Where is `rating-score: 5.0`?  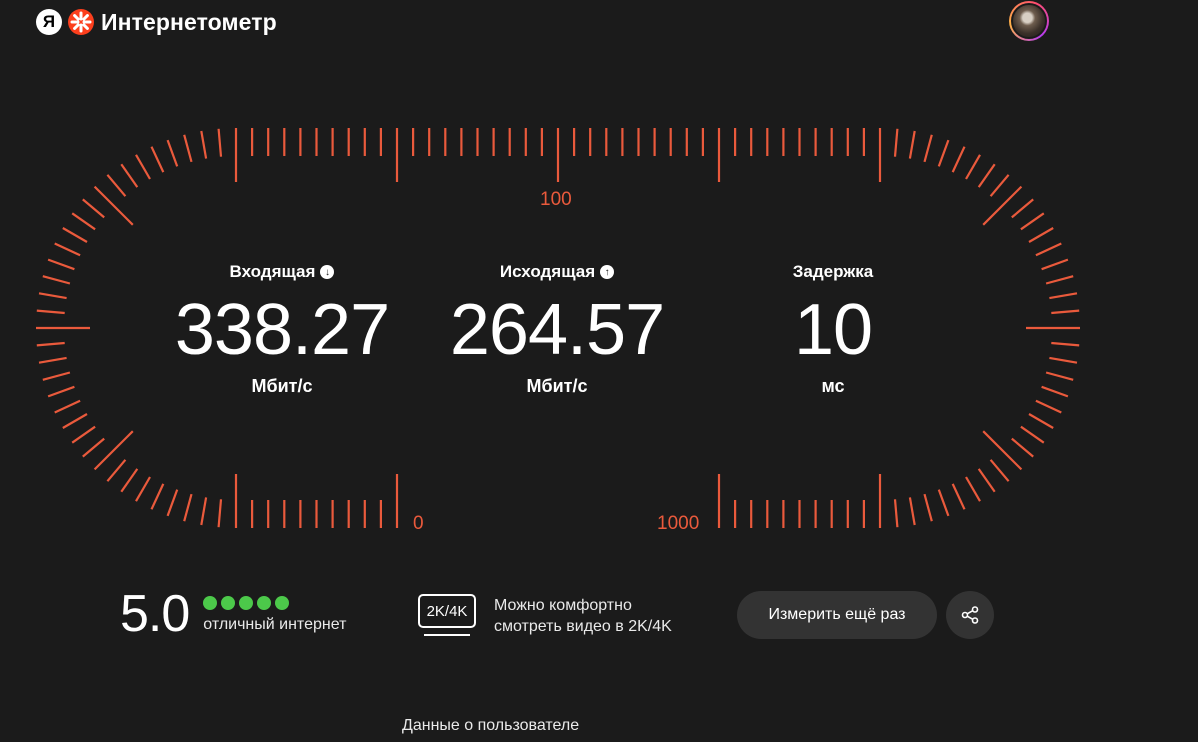
rating-score: 5.0 is located at coordinates (155, 614).